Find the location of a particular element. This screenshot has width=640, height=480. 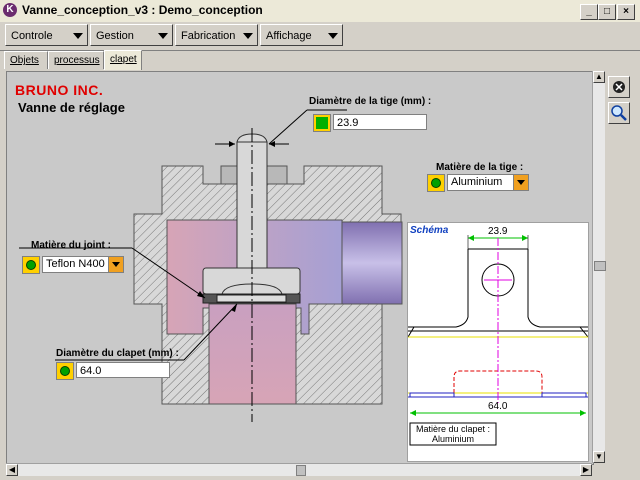

stem-material-label: Matière de la tige : is located at coordinates (480, 167).